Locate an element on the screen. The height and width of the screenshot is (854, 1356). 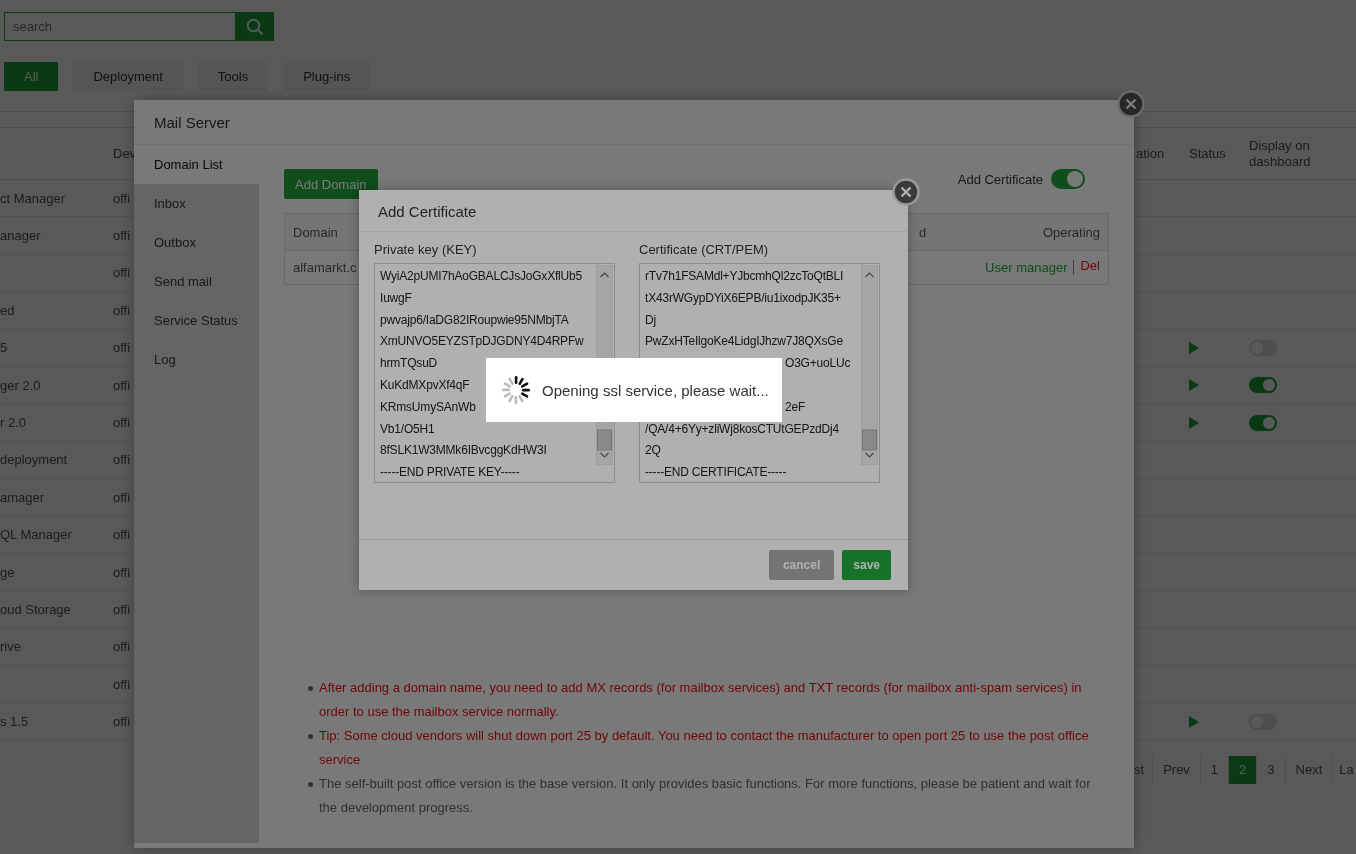
table-cell: ge is located at coordinates (7, 572).